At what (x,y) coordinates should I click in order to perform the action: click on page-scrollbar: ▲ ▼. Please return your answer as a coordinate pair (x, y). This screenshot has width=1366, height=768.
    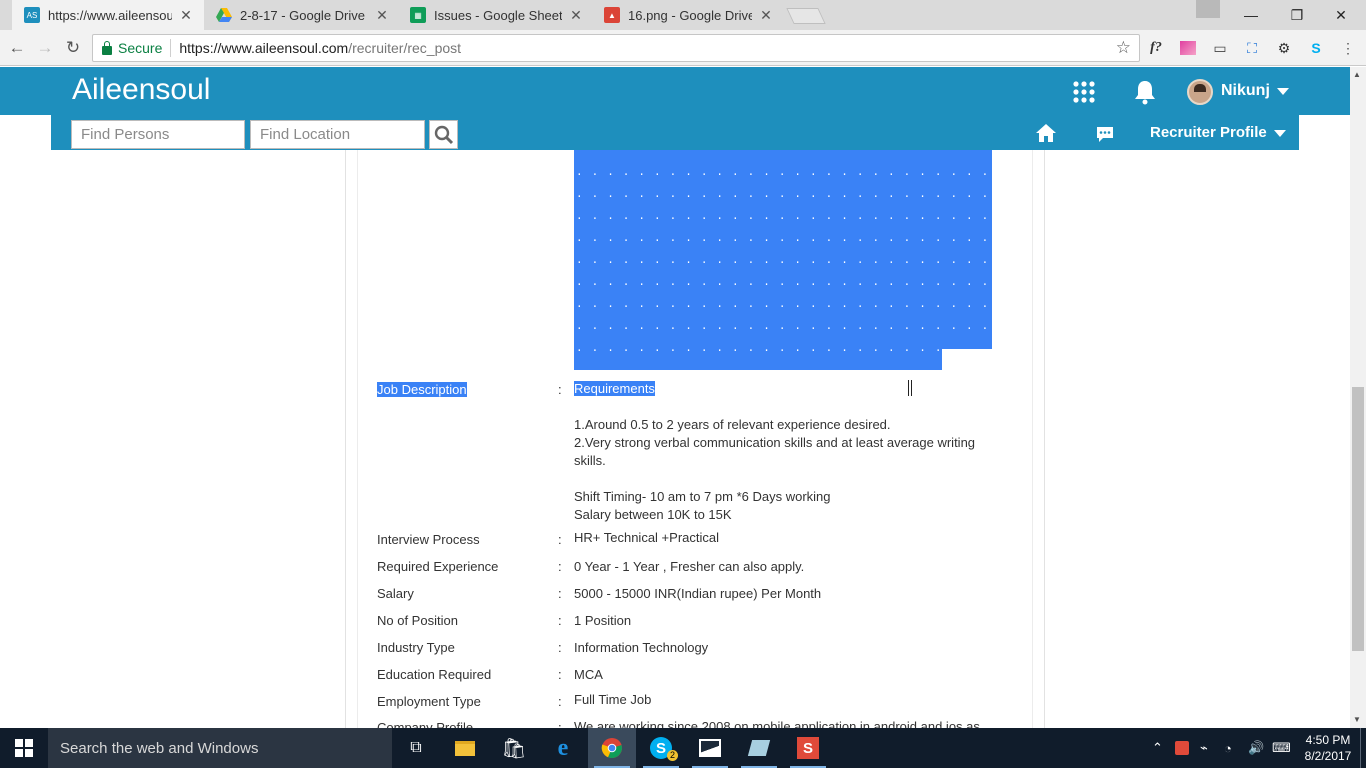
    Looking at the image, I should click on (1358, 397).